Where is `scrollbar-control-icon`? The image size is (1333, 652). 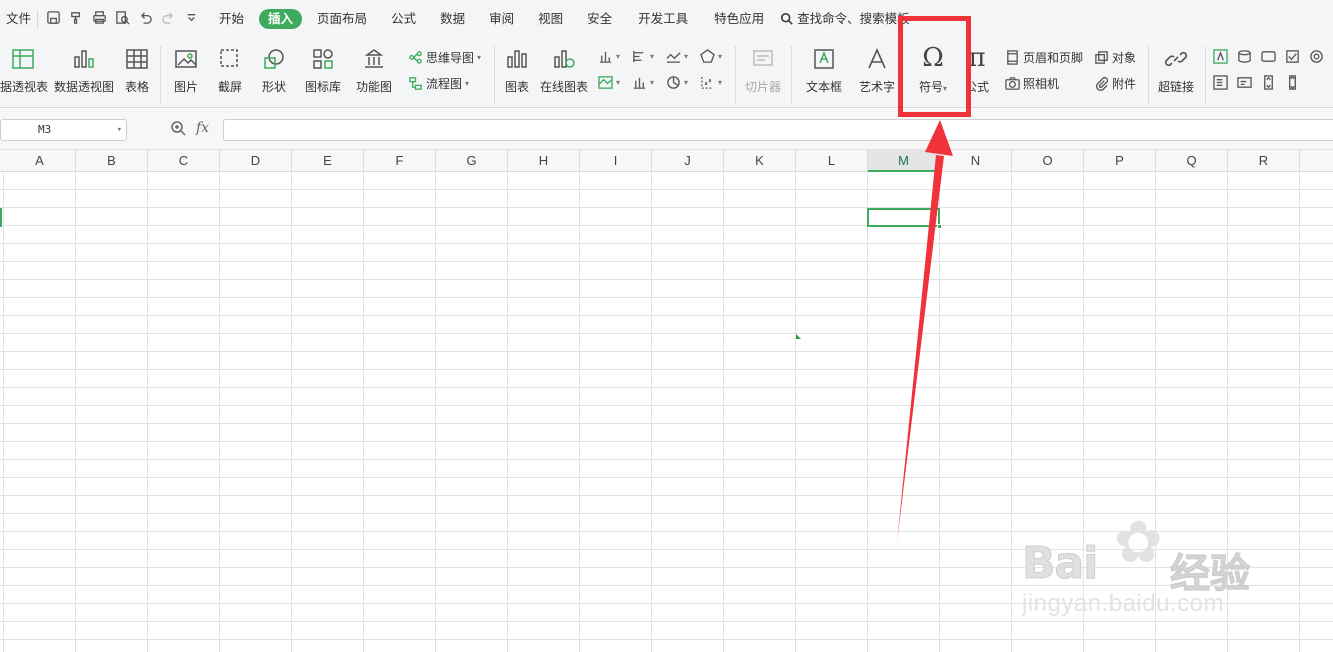 scrollbar-control-icon is located at coordinates (1292, 82).